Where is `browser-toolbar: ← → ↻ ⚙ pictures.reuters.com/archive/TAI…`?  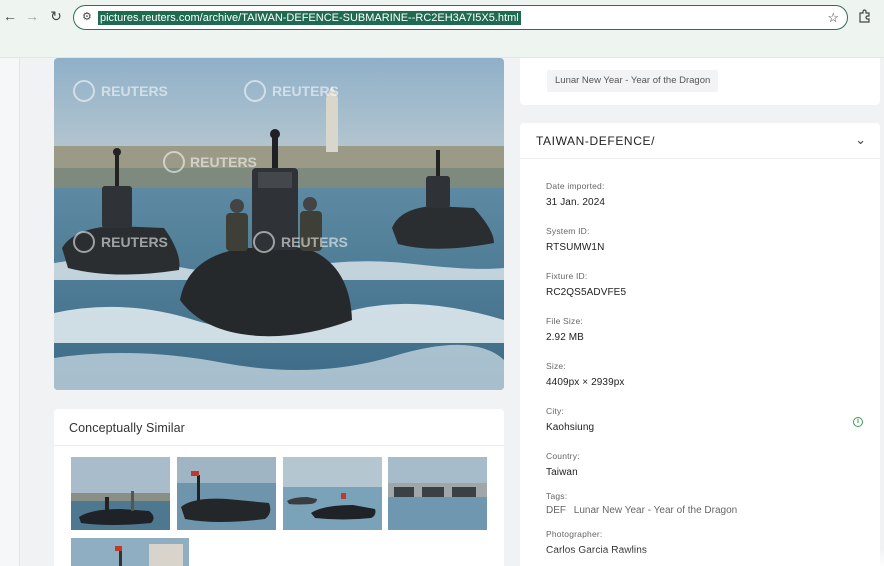 browser-toolbar: ← → ↻ ⚙ pictures.reuters.com/archive/TAI… is located at coordinates (442, 17).